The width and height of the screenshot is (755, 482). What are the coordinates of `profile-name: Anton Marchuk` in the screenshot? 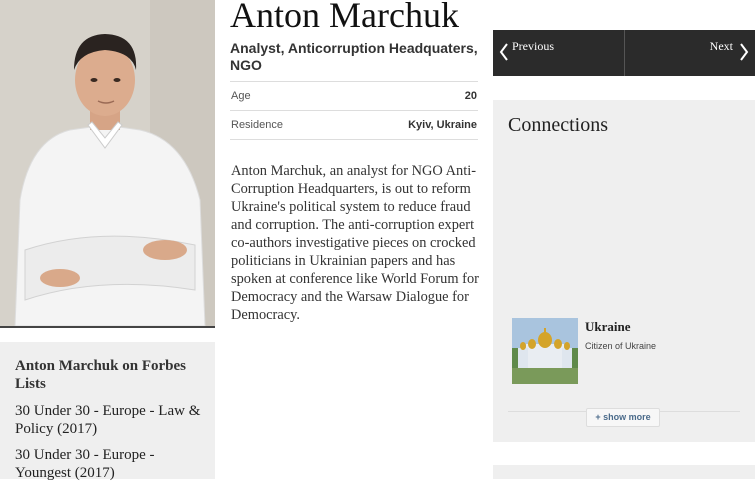 It's located at (344, 17).